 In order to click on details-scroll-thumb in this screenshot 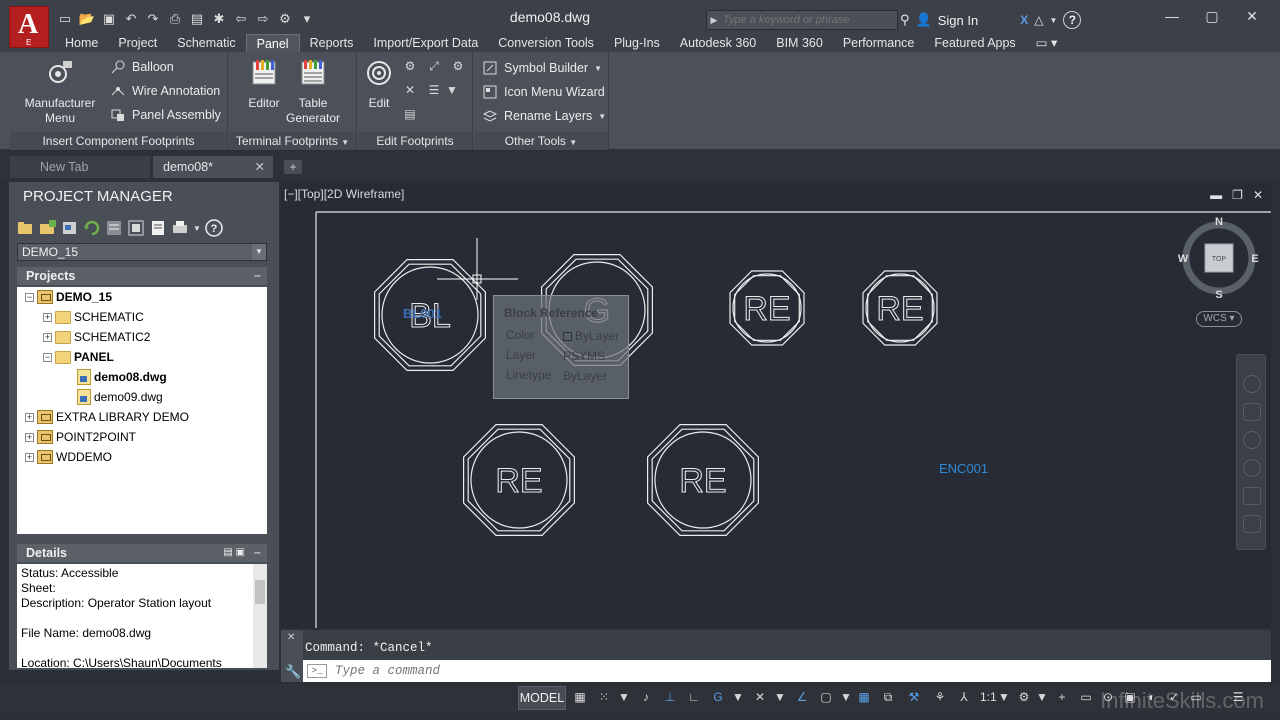, I will do `click(260, 592)`.